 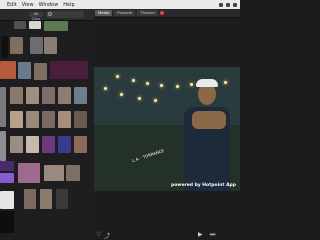 I want to click on library-toolbar: All Clips, so click(x=47, y=15).